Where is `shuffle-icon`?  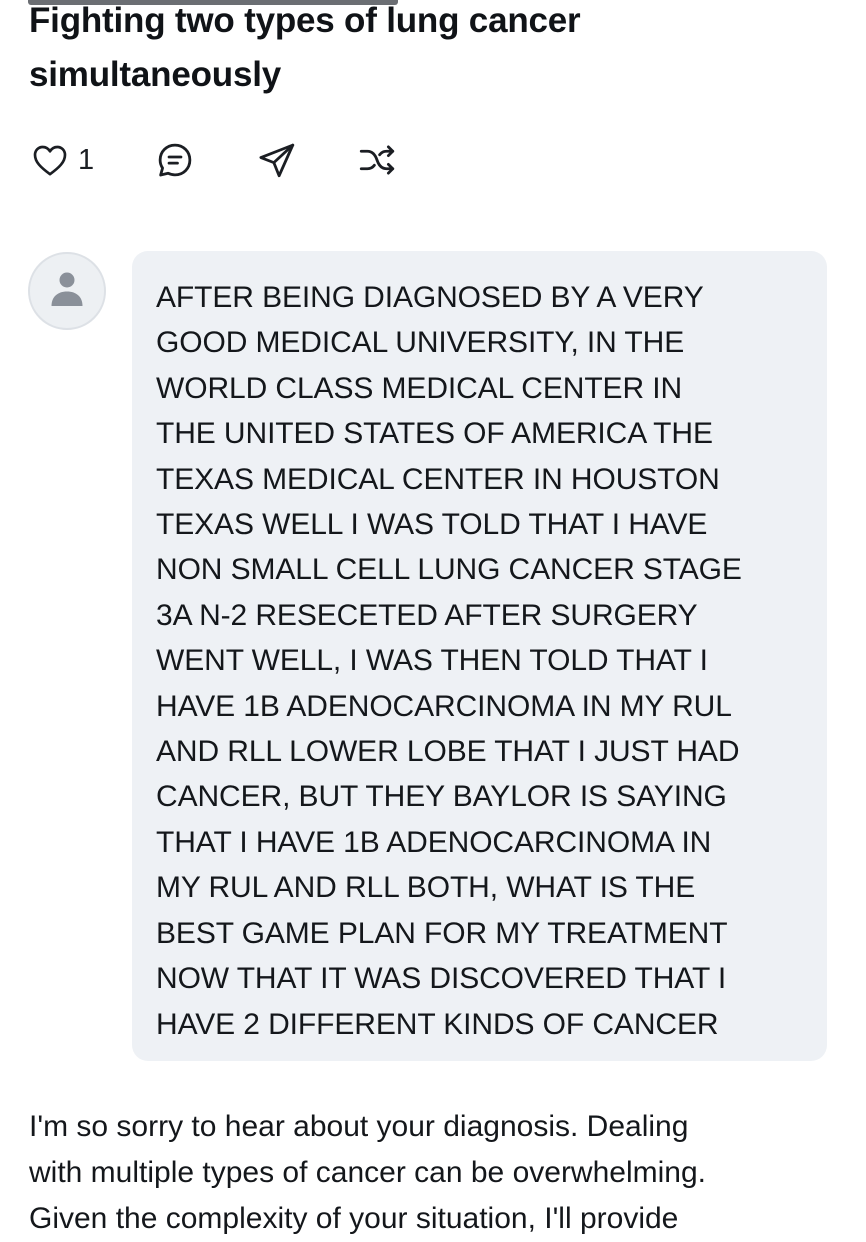
shuffle-icon is located at coordinates (377, 160).